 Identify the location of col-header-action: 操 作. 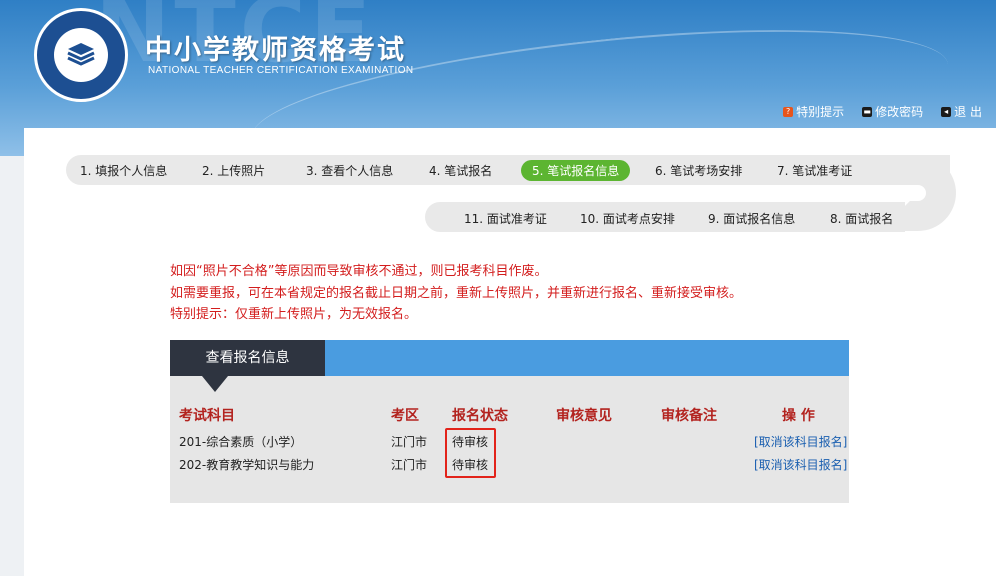
(798, 416).